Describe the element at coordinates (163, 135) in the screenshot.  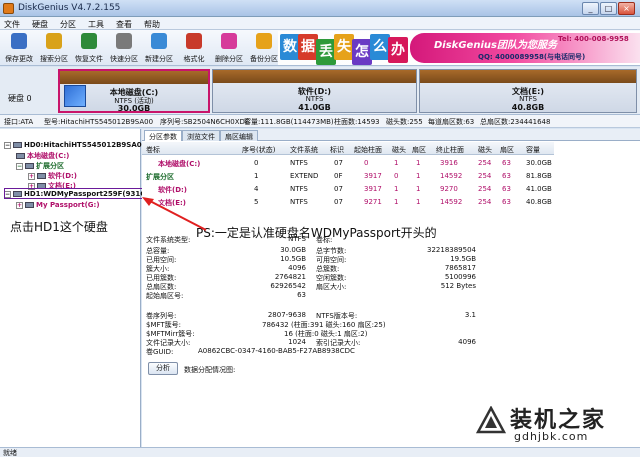
I see `tab-partition-params: 分区参数` at that location.